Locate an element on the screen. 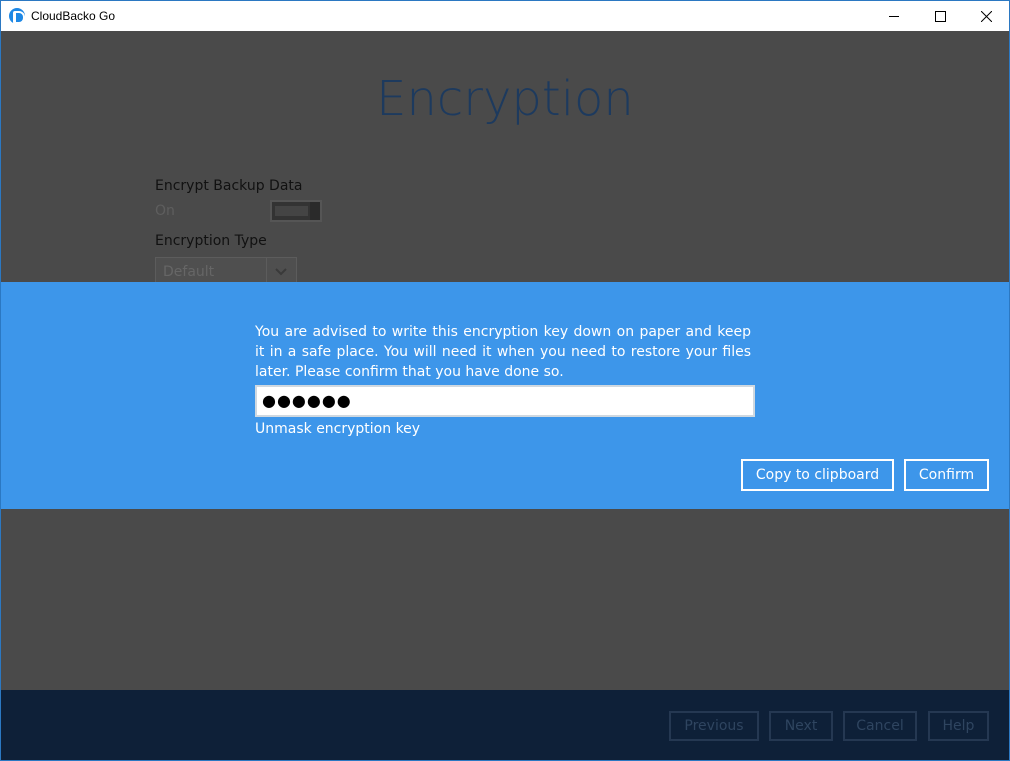 The image size is (1010, 761). confirm-button: Confirm is located at coordinates (946, 475).